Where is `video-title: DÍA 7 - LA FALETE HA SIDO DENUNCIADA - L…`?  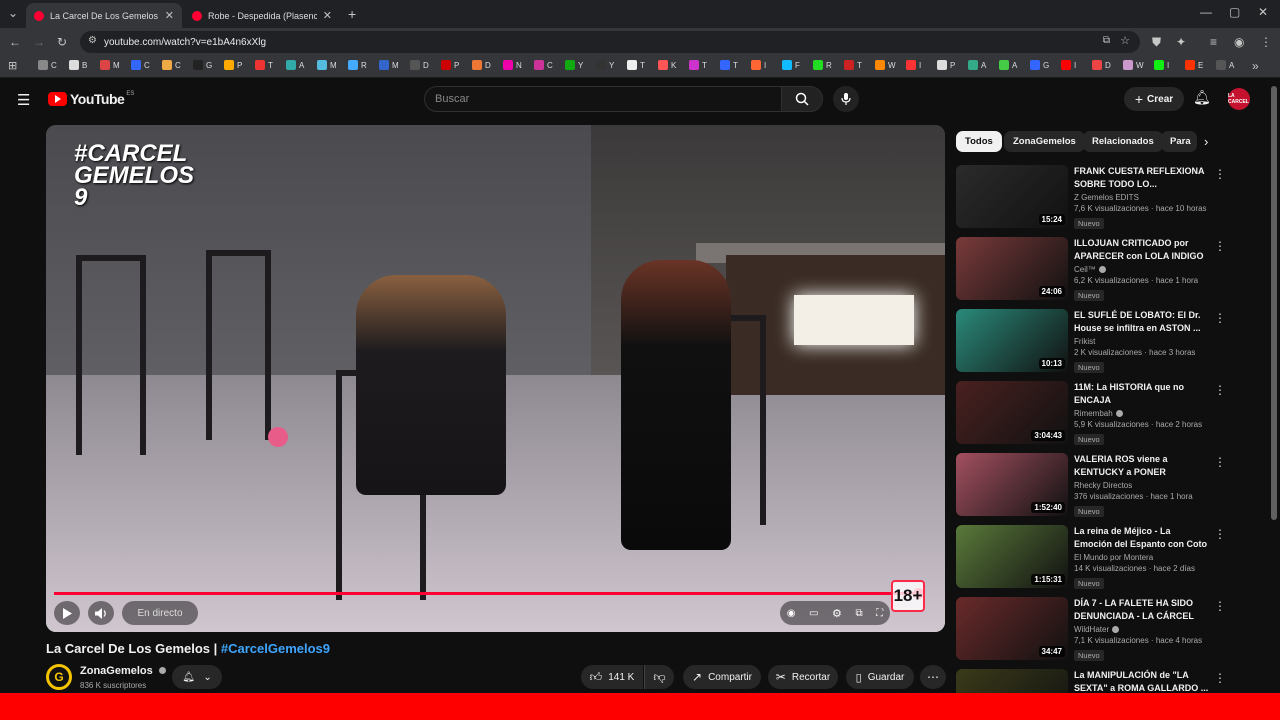 video-title: DÍA 7 - LA FALETE HA SIDO DENUNCIADA - L… is located at coordinates (1142, 610).